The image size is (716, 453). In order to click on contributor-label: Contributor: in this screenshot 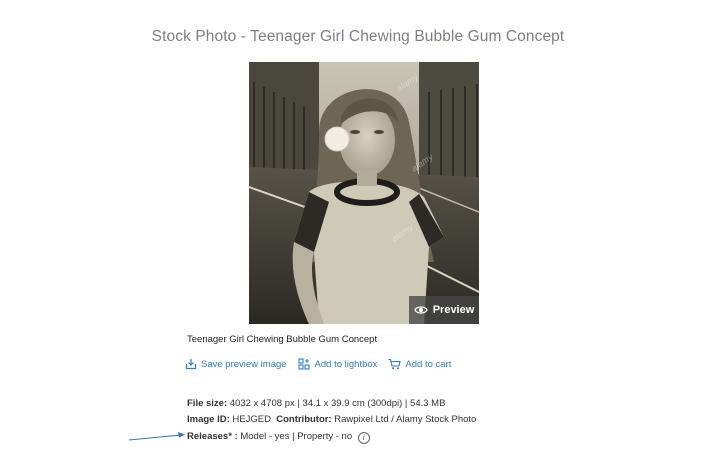, I will do `click(304, 419)`.